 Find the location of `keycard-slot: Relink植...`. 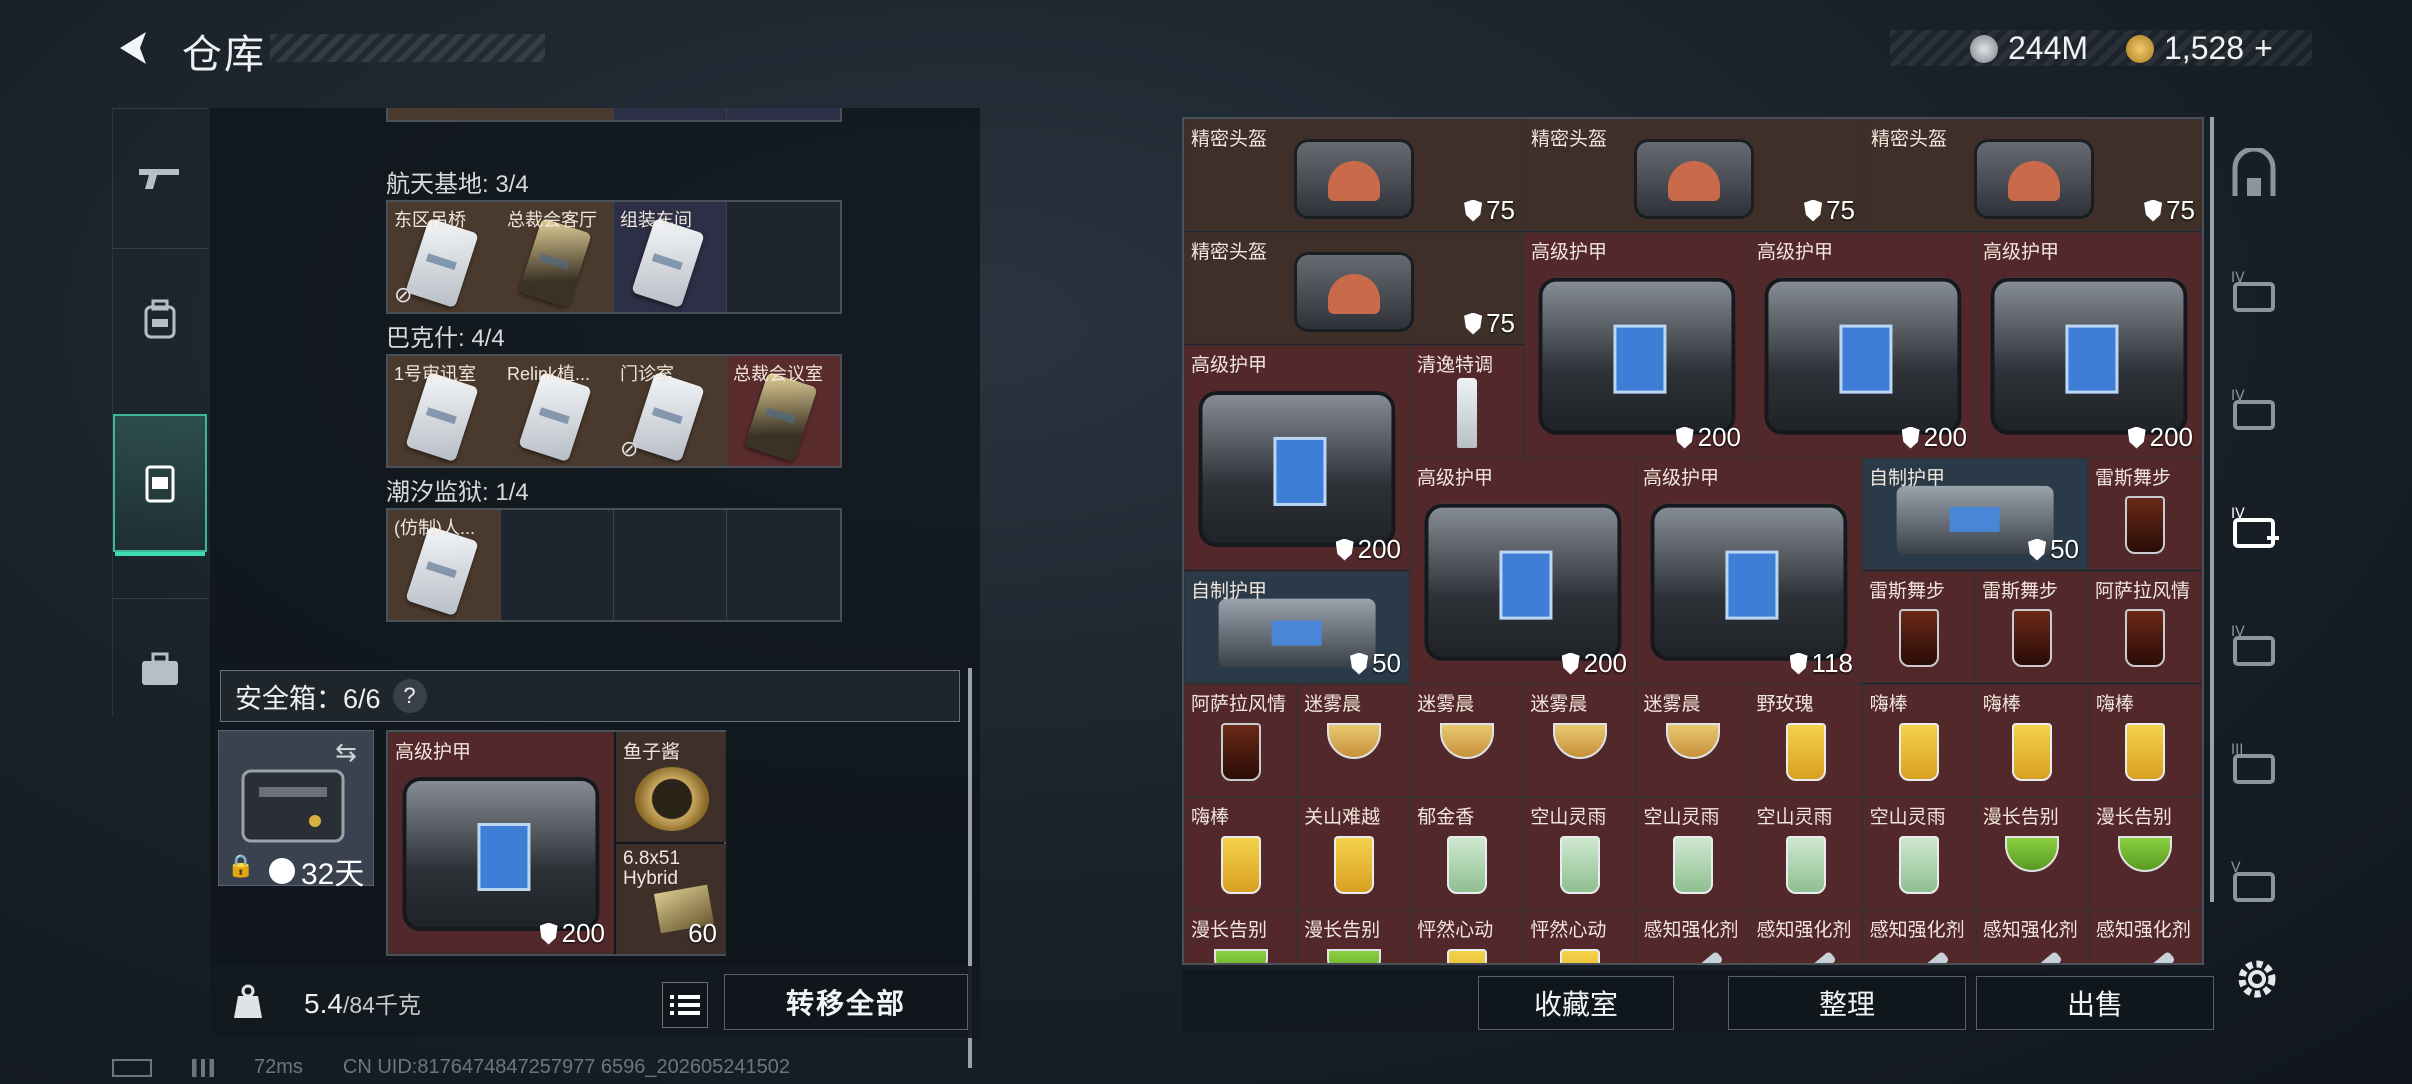

keycard-slot: Relink植... is located at coordinates (557, 411).